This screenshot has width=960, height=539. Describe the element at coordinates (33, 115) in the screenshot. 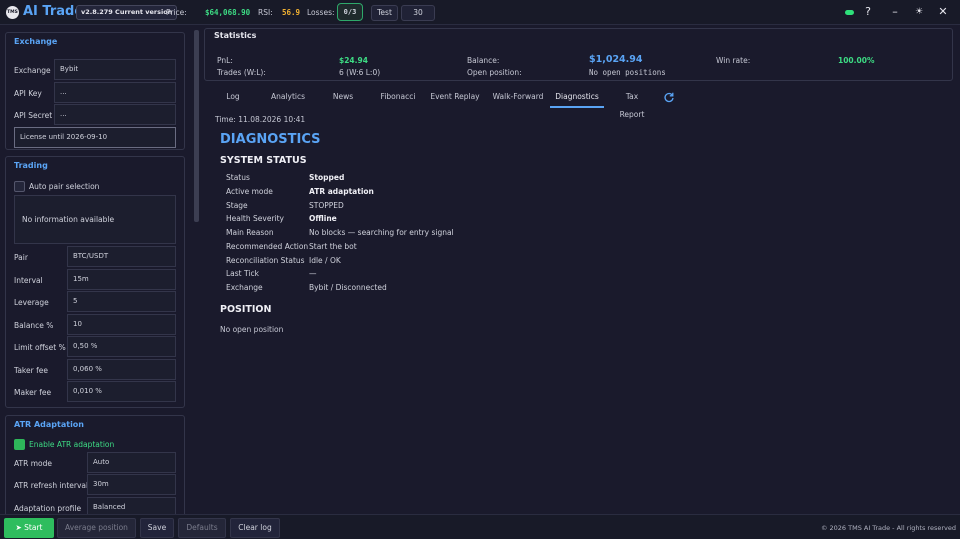

I see `api-secret-label: API Secret` at that location.